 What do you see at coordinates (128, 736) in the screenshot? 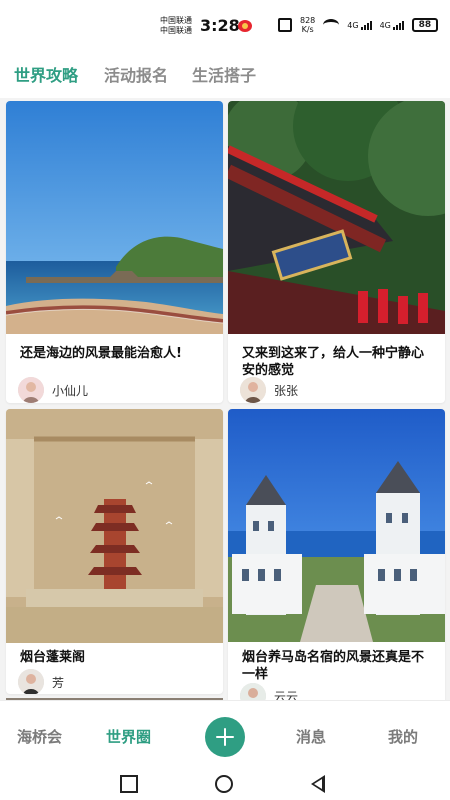
I see `nav-world-circle: 世界圈` at bounding box center [128, 736].